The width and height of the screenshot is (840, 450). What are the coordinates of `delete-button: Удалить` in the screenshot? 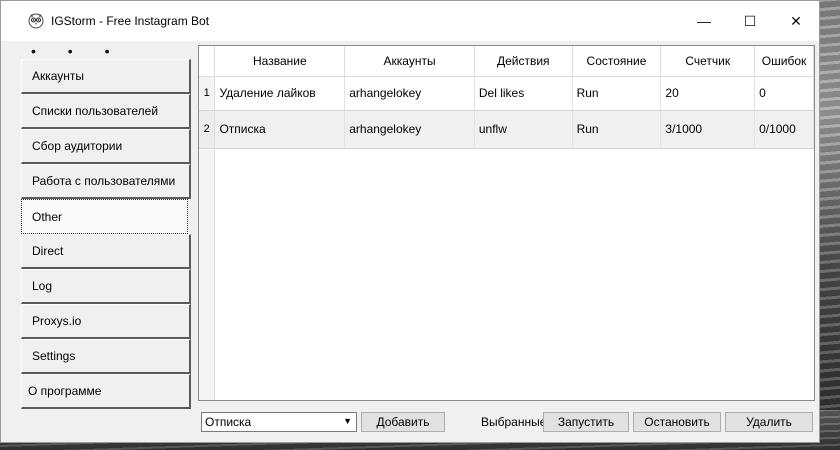 It's located at (769, 422).